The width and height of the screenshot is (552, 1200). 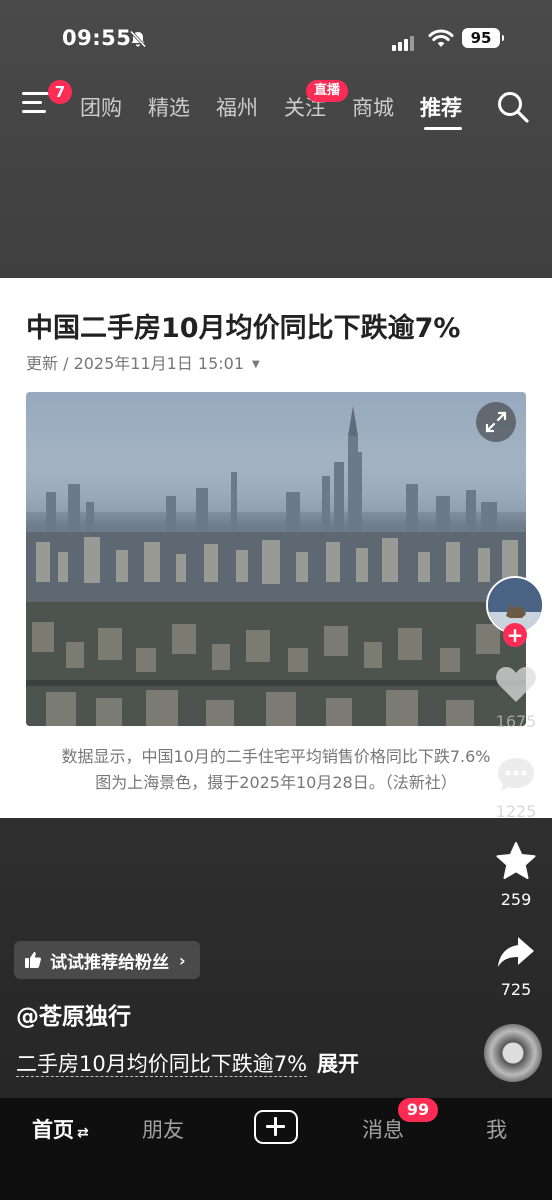 I want to click on recommend-label: 试试推荐给粉丝, so click(x=109, y=962).